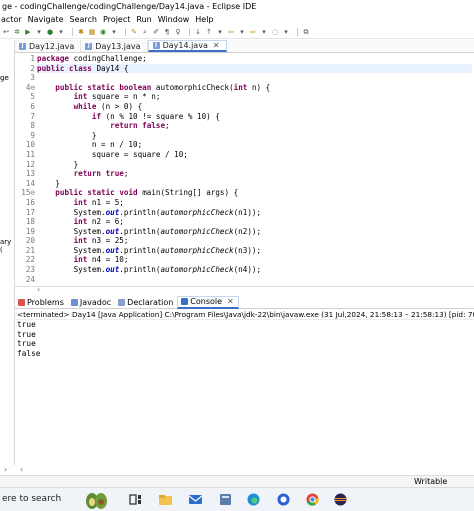  I want to click on code-line: square = square / 10;, so click(254, 155).